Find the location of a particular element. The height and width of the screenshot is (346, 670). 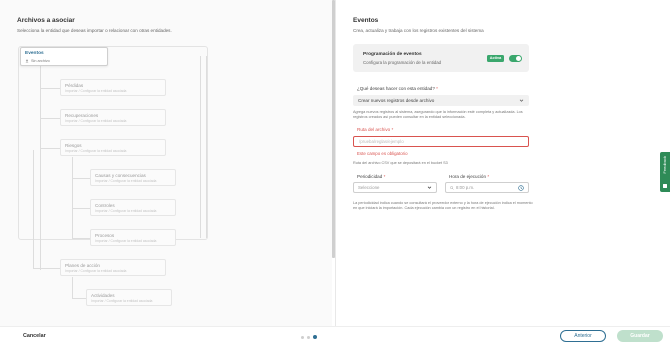

clock-icon is located at coordinates (521, 187).